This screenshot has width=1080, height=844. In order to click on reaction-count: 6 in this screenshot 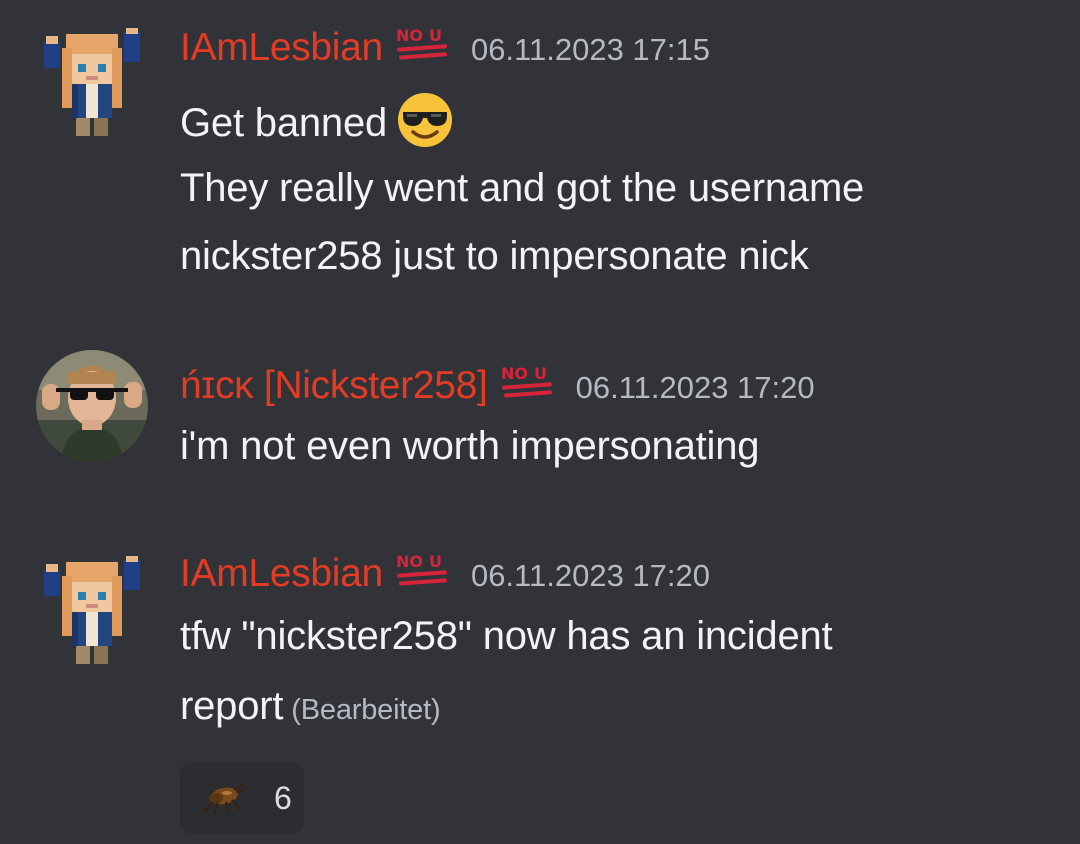, I will do `click(283, 797)`.